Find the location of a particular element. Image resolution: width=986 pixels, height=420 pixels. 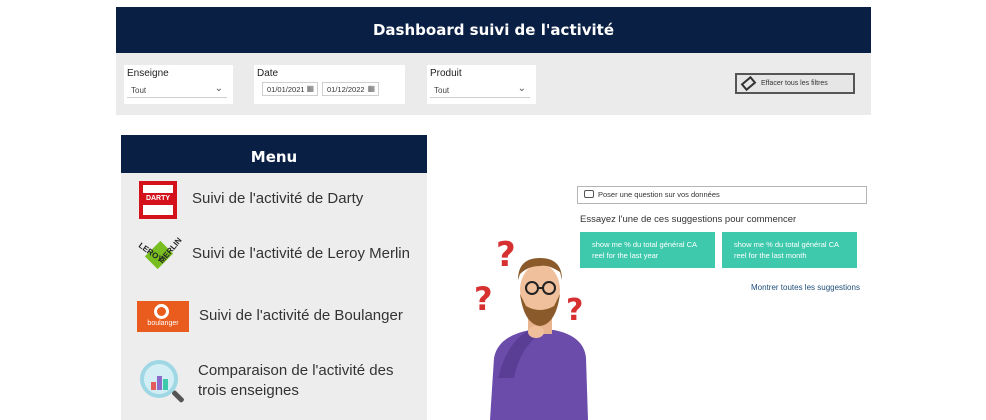

magnifier-chart-icon is located at coordinates (162, 382).